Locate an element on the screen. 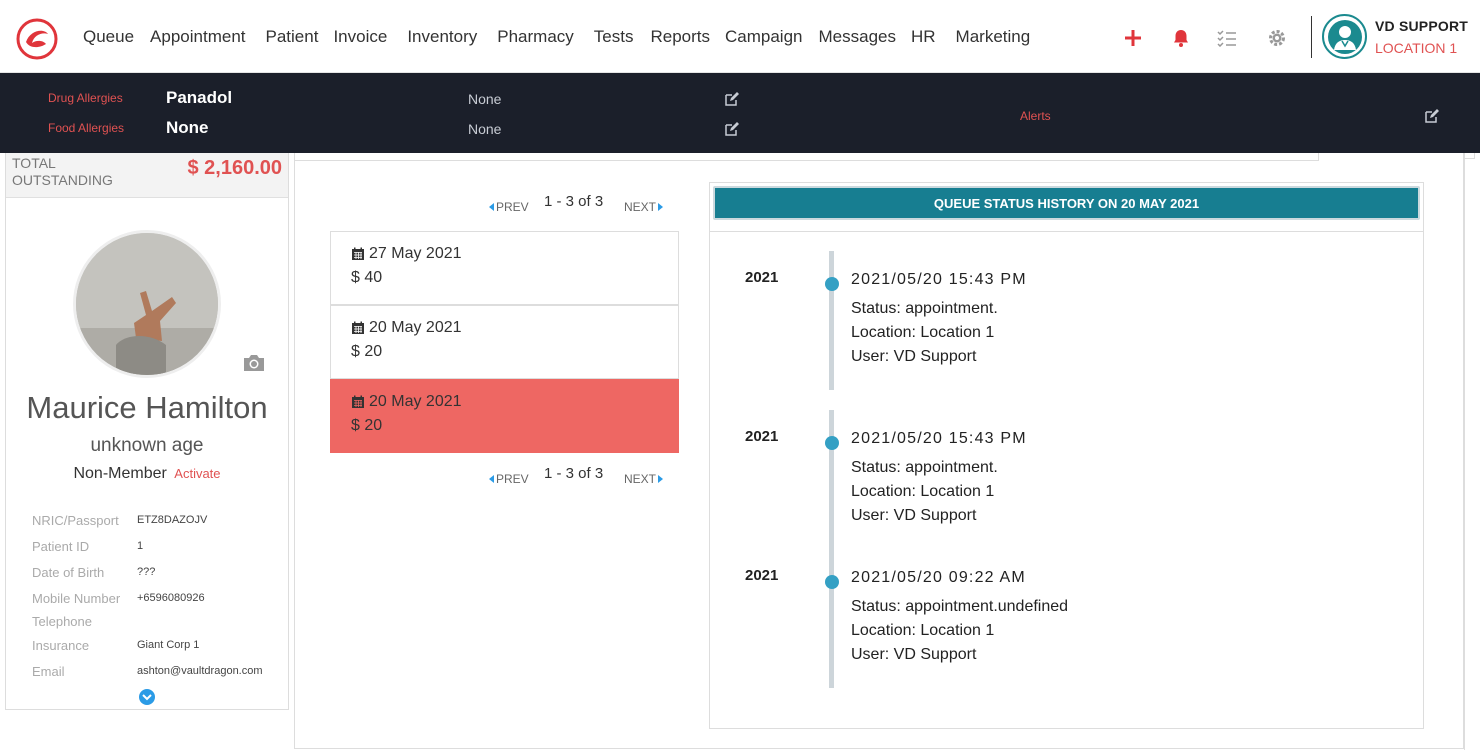 This screenshot has width=1480, height=750. nav-divider is located at coordinates (1311, 37).